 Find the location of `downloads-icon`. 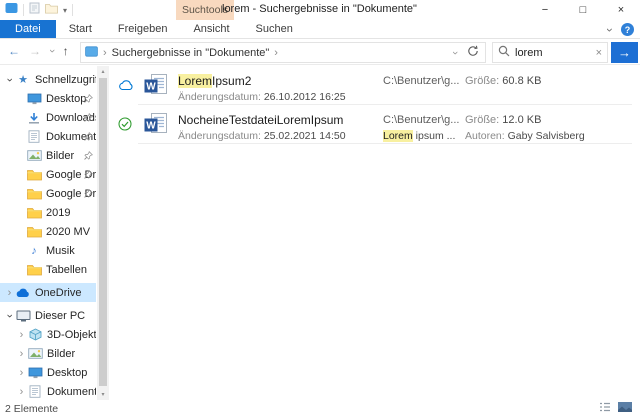

downloads-icon is located at coordinates (34, 118).